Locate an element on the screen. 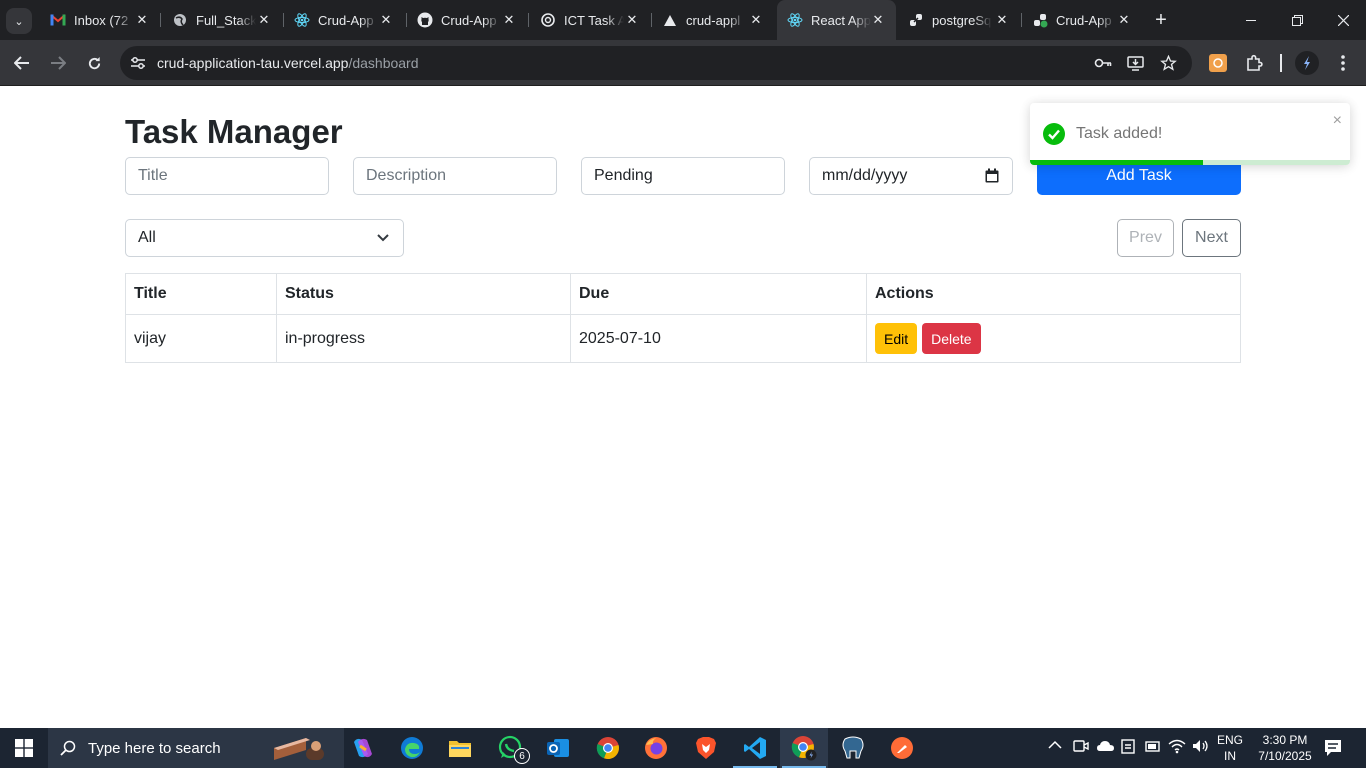 The width and height of the screenshot is (1366, 768). tab-react-app: React App ✕ is located at coordinates (836, 20).